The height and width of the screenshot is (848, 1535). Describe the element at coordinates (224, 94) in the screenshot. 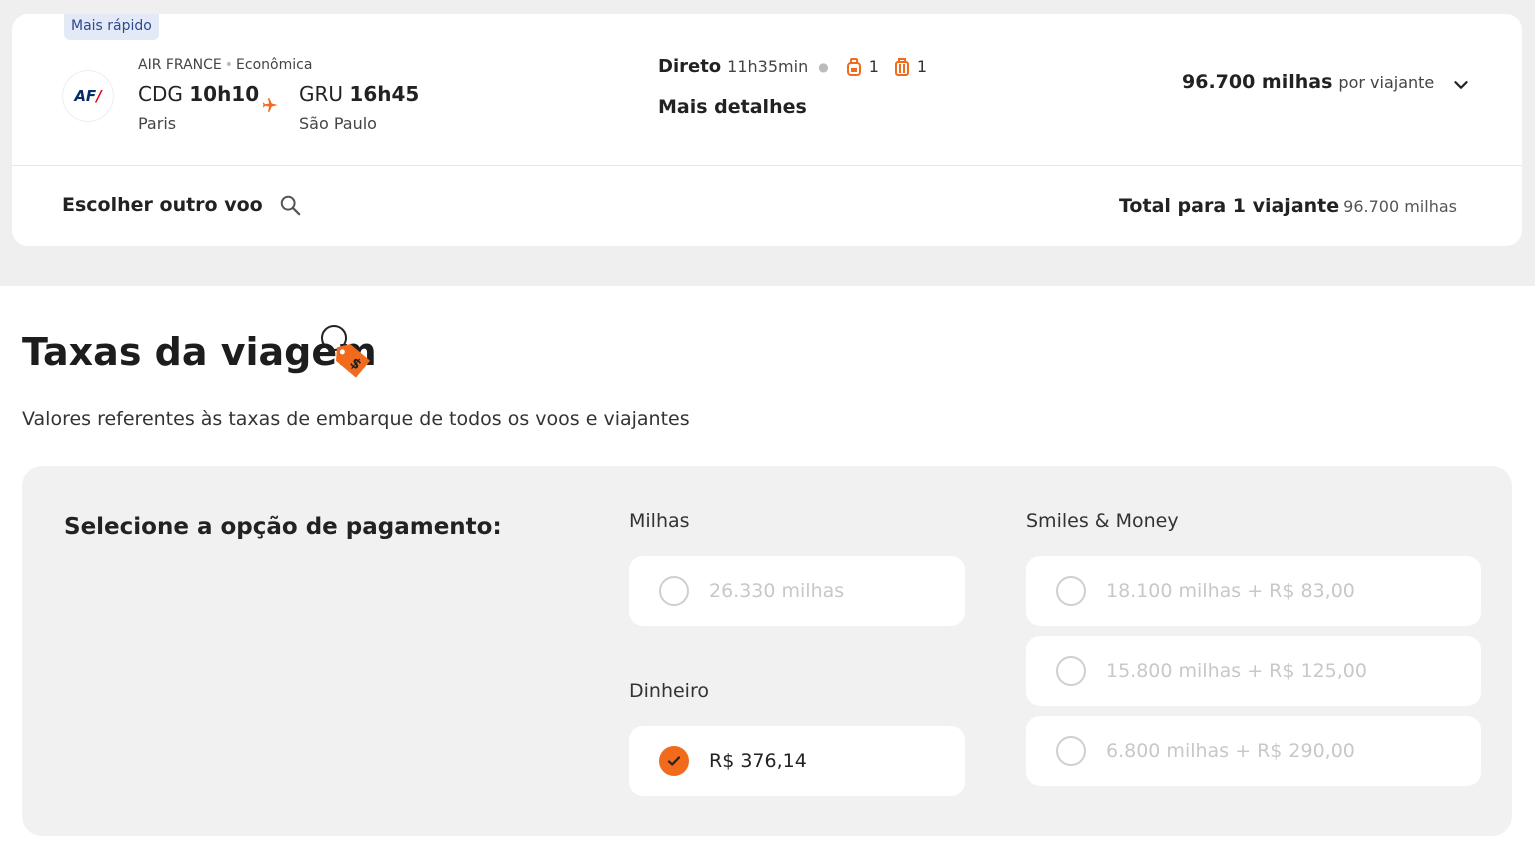

I see `departure-time: 10h10` at that location.